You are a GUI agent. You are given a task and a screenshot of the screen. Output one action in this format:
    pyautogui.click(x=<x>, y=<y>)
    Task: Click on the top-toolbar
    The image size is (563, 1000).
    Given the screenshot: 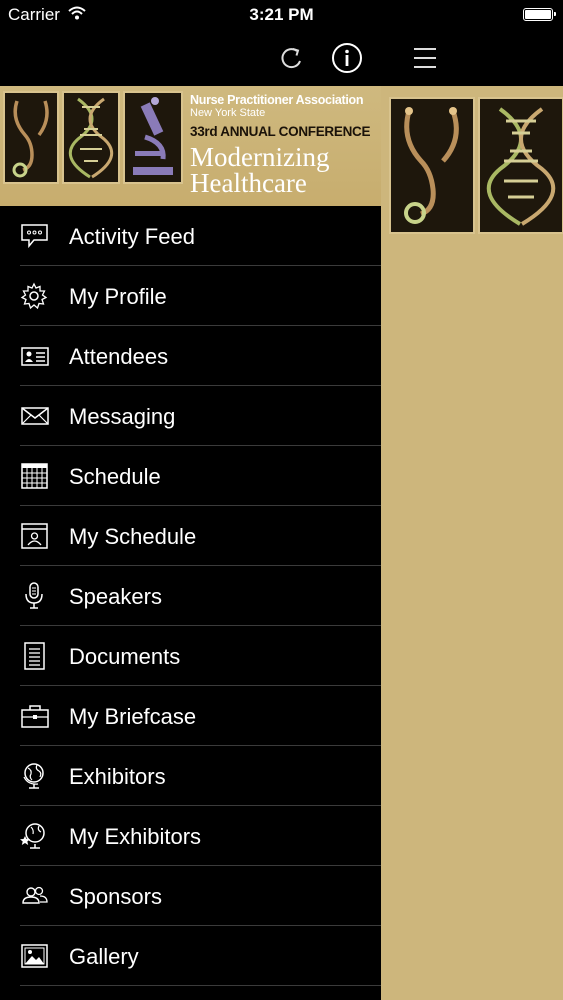 What is the action you would take?
    pyautogui.click(x=281, y=58)
    